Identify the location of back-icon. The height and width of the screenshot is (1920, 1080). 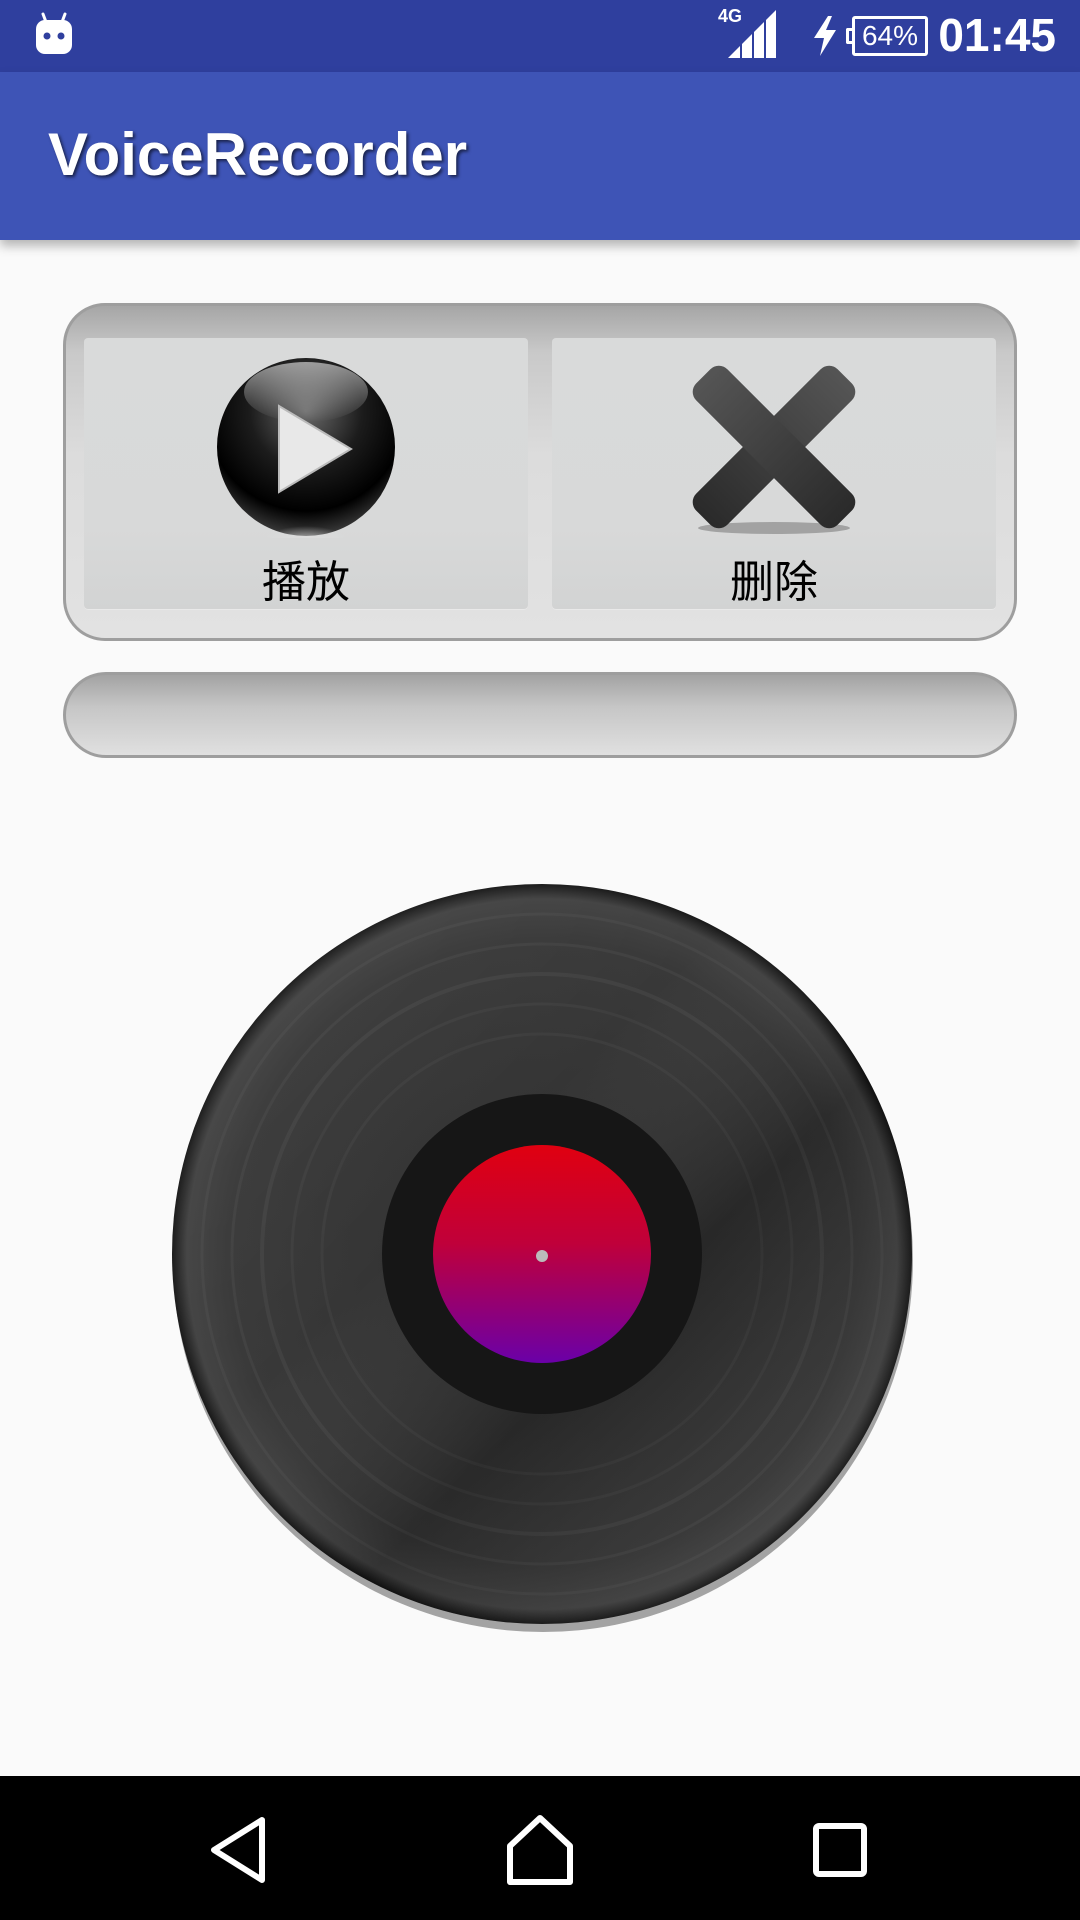
(240, 1850).